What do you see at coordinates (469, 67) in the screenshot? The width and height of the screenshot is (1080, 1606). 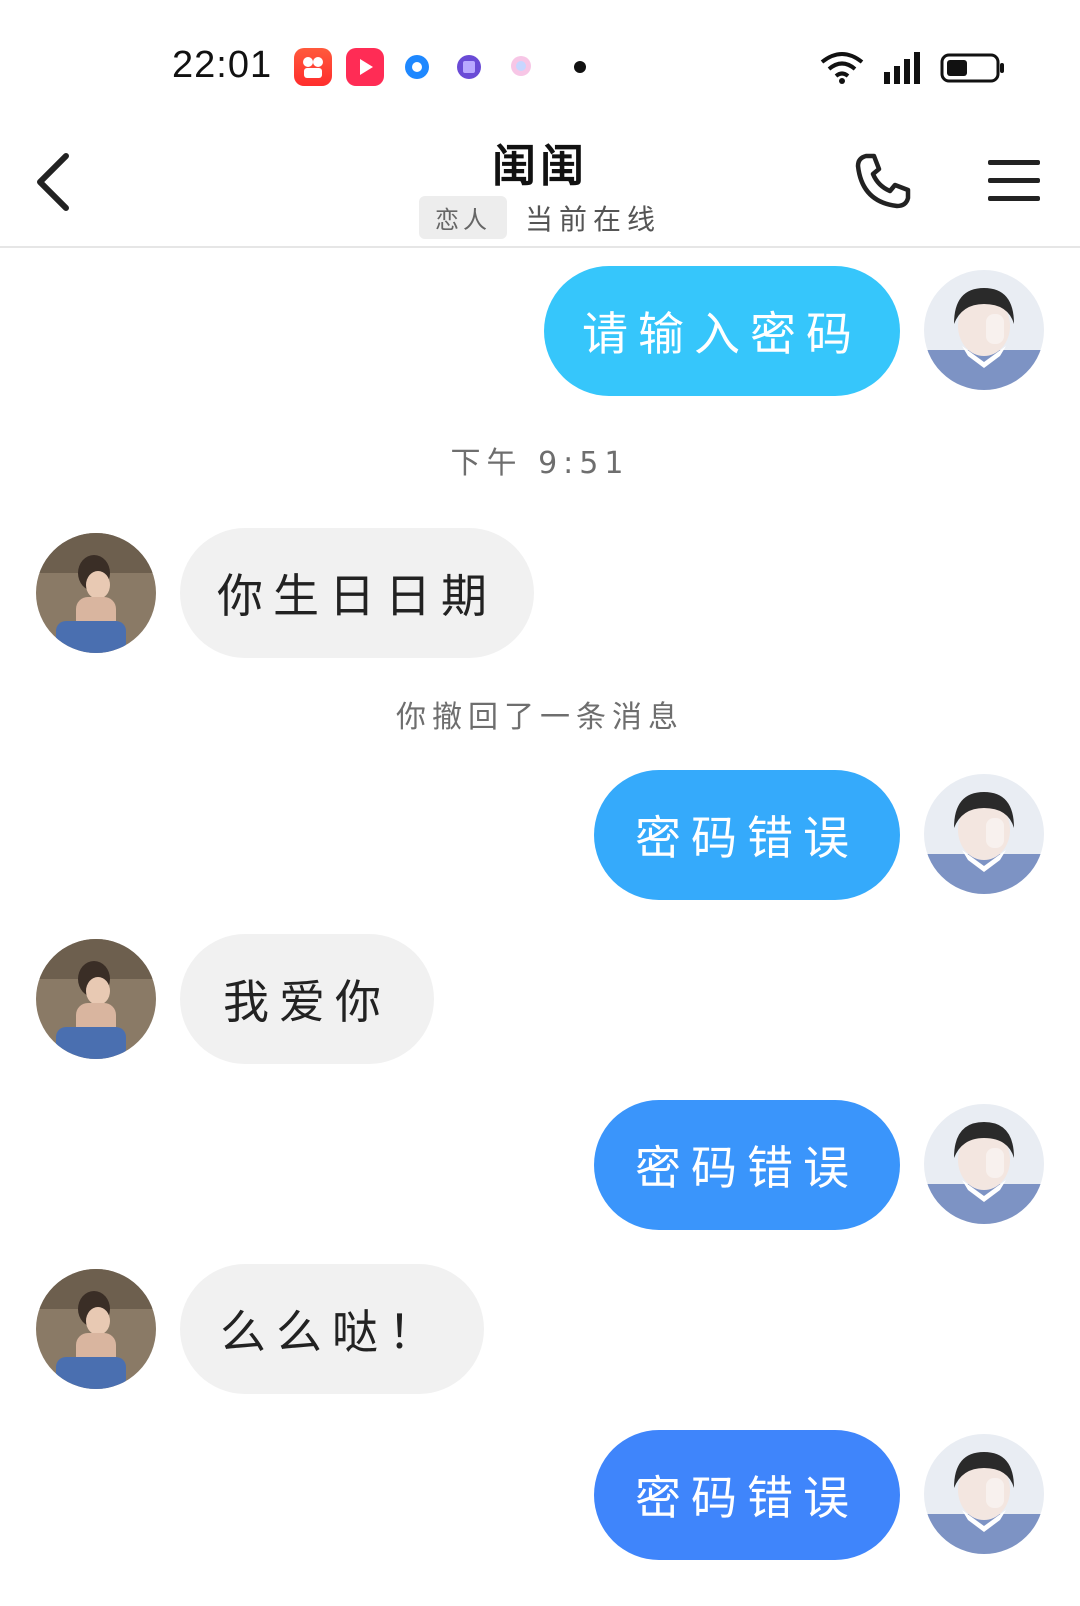 I see `purple-app-icon` at bounding box center [469, 67].